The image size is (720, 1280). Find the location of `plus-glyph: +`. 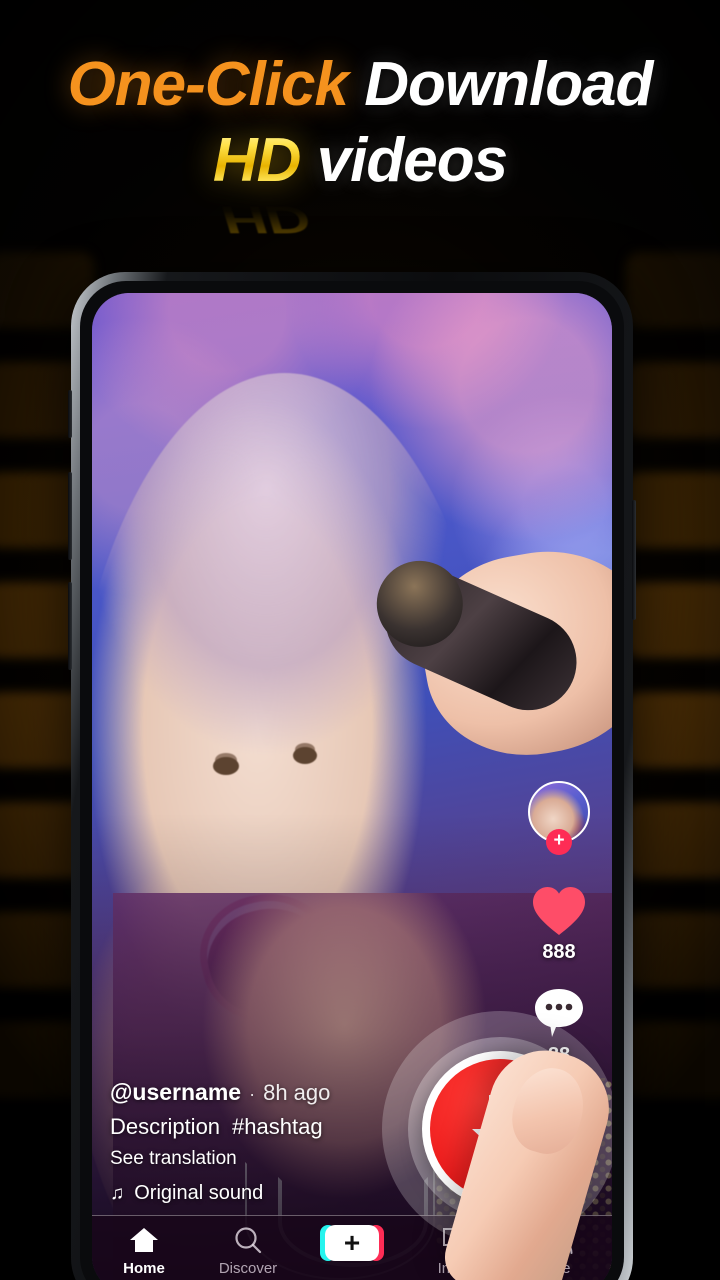

plus-glyph: + is located at coordinates (352, 1242).